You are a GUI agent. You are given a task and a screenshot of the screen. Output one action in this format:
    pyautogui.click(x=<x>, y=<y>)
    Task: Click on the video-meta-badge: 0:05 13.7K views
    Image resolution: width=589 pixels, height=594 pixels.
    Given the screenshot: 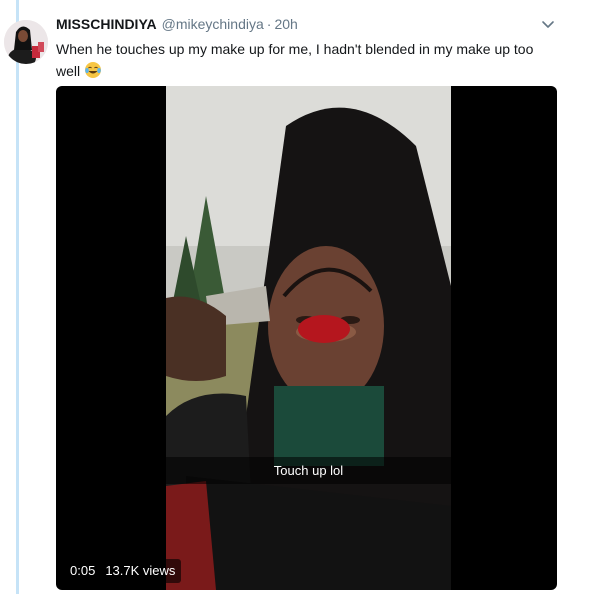 What is the action you would take?
    pyautogui.click(x=123, y=571)
    